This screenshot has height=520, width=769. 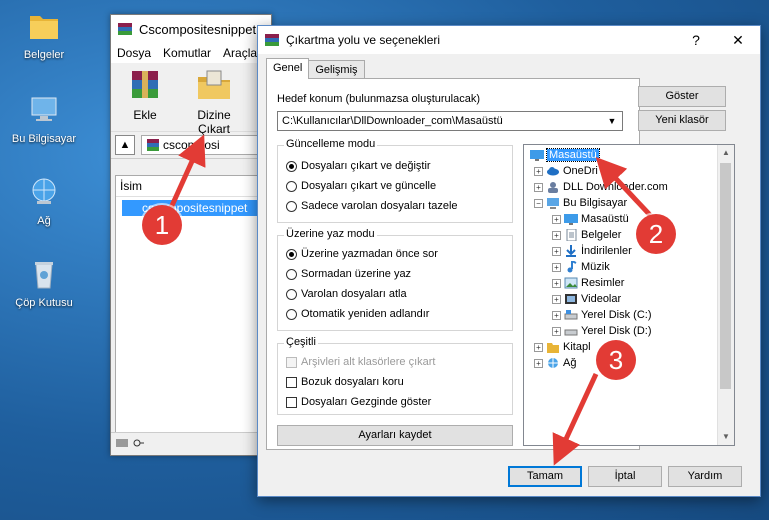 I want to click on tree-node-pictures: + Resimler, so click(x=588, y=283).